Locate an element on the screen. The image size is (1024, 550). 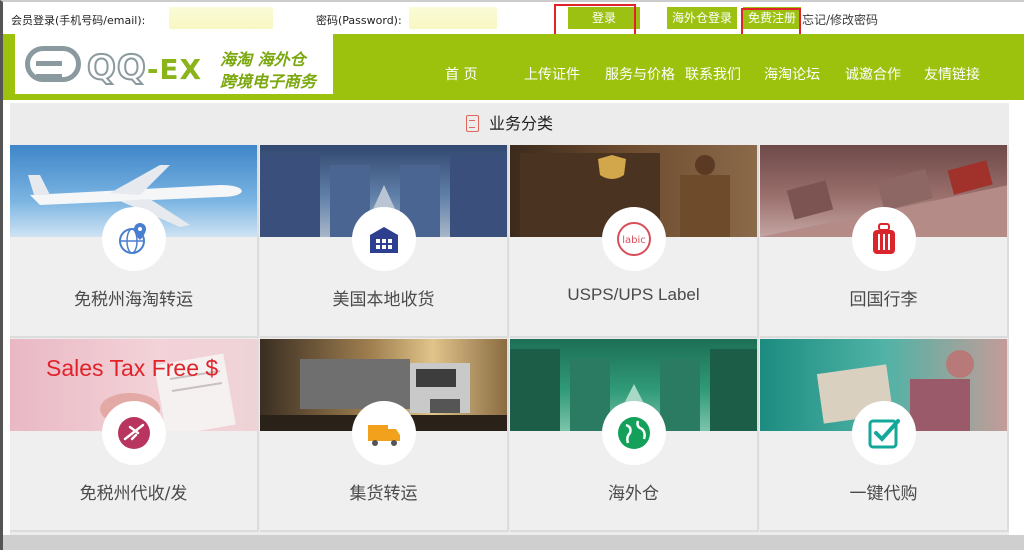
card-one-click-purchase: 一键代购 is located at coordinates (884, 435).